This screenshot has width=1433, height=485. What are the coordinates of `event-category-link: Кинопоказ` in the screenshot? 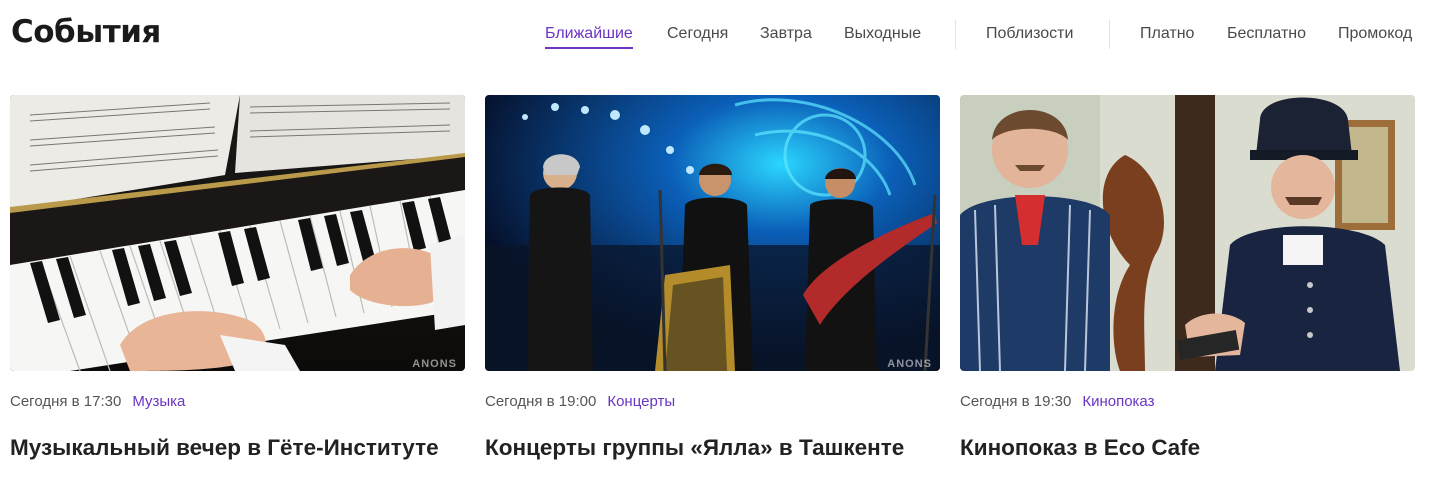 It's located at (1118, 401).